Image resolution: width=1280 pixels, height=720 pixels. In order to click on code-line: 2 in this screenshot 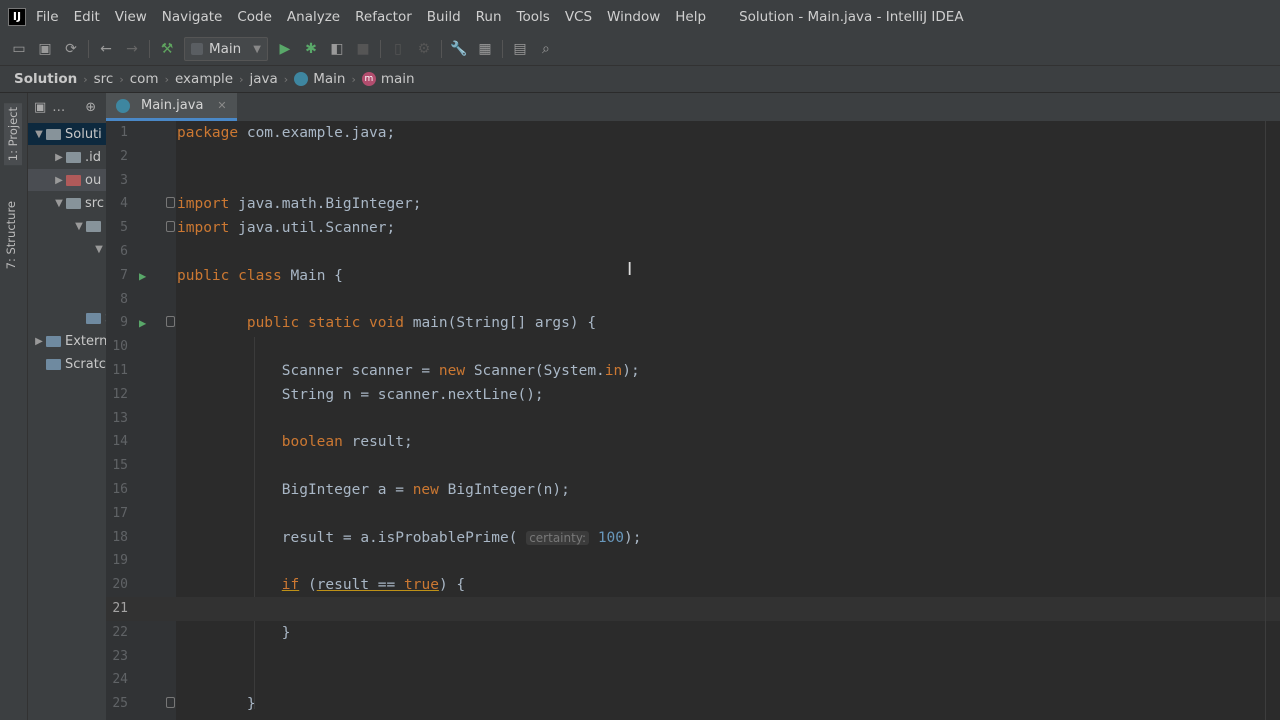, I will do `click(693, 157)`.